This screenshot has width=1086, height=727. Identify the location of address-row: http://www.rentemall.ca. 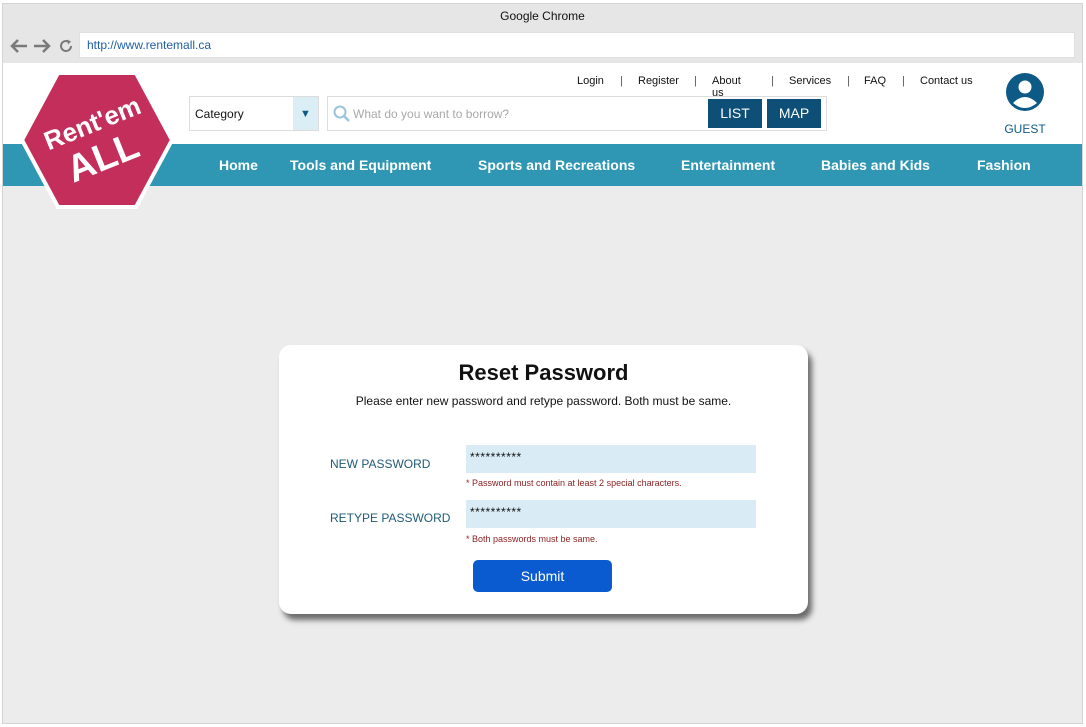
(542, 47).